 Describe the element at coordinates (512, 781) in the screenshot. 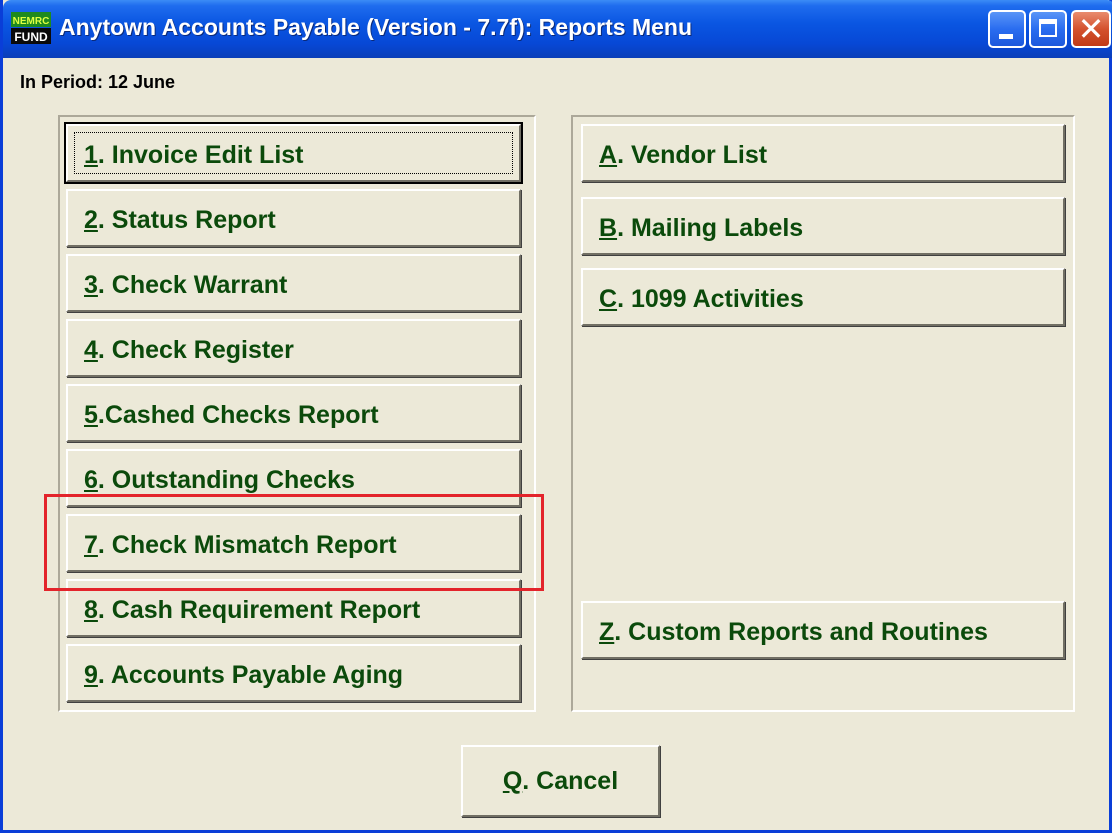

I see `hotkey: Q` at that location.